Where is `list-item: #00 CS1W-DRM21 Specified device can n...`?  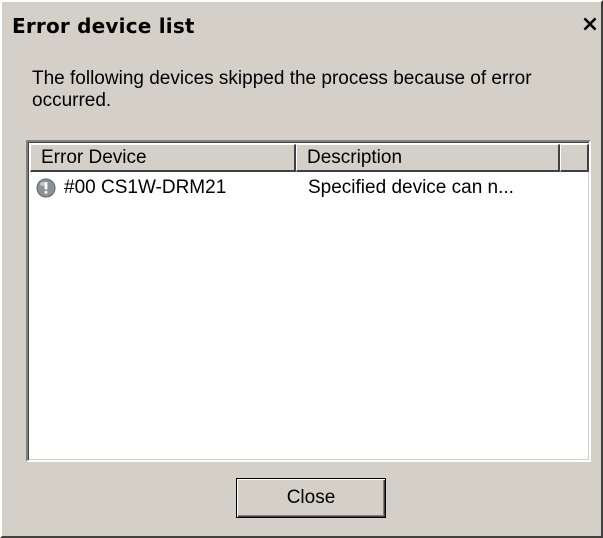
list-item: #00 CS1W-DRM21 Specified device can n... is located at coordinates (309, 189).